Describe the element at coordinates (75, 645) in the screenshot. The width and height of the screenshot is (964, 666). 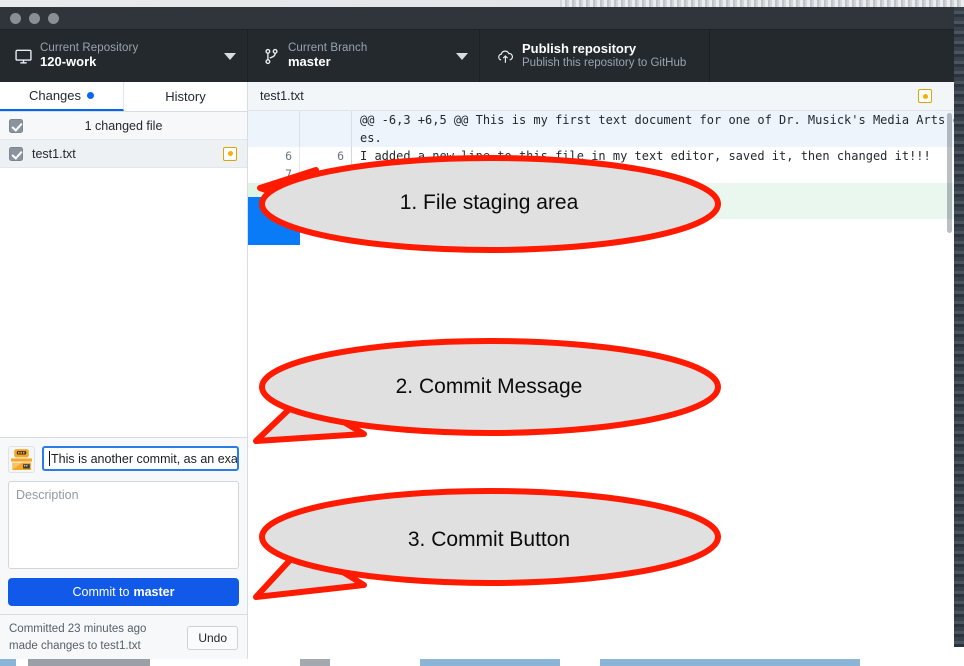
I see `last-commit-summary: made changes to test1.txt` at that location.